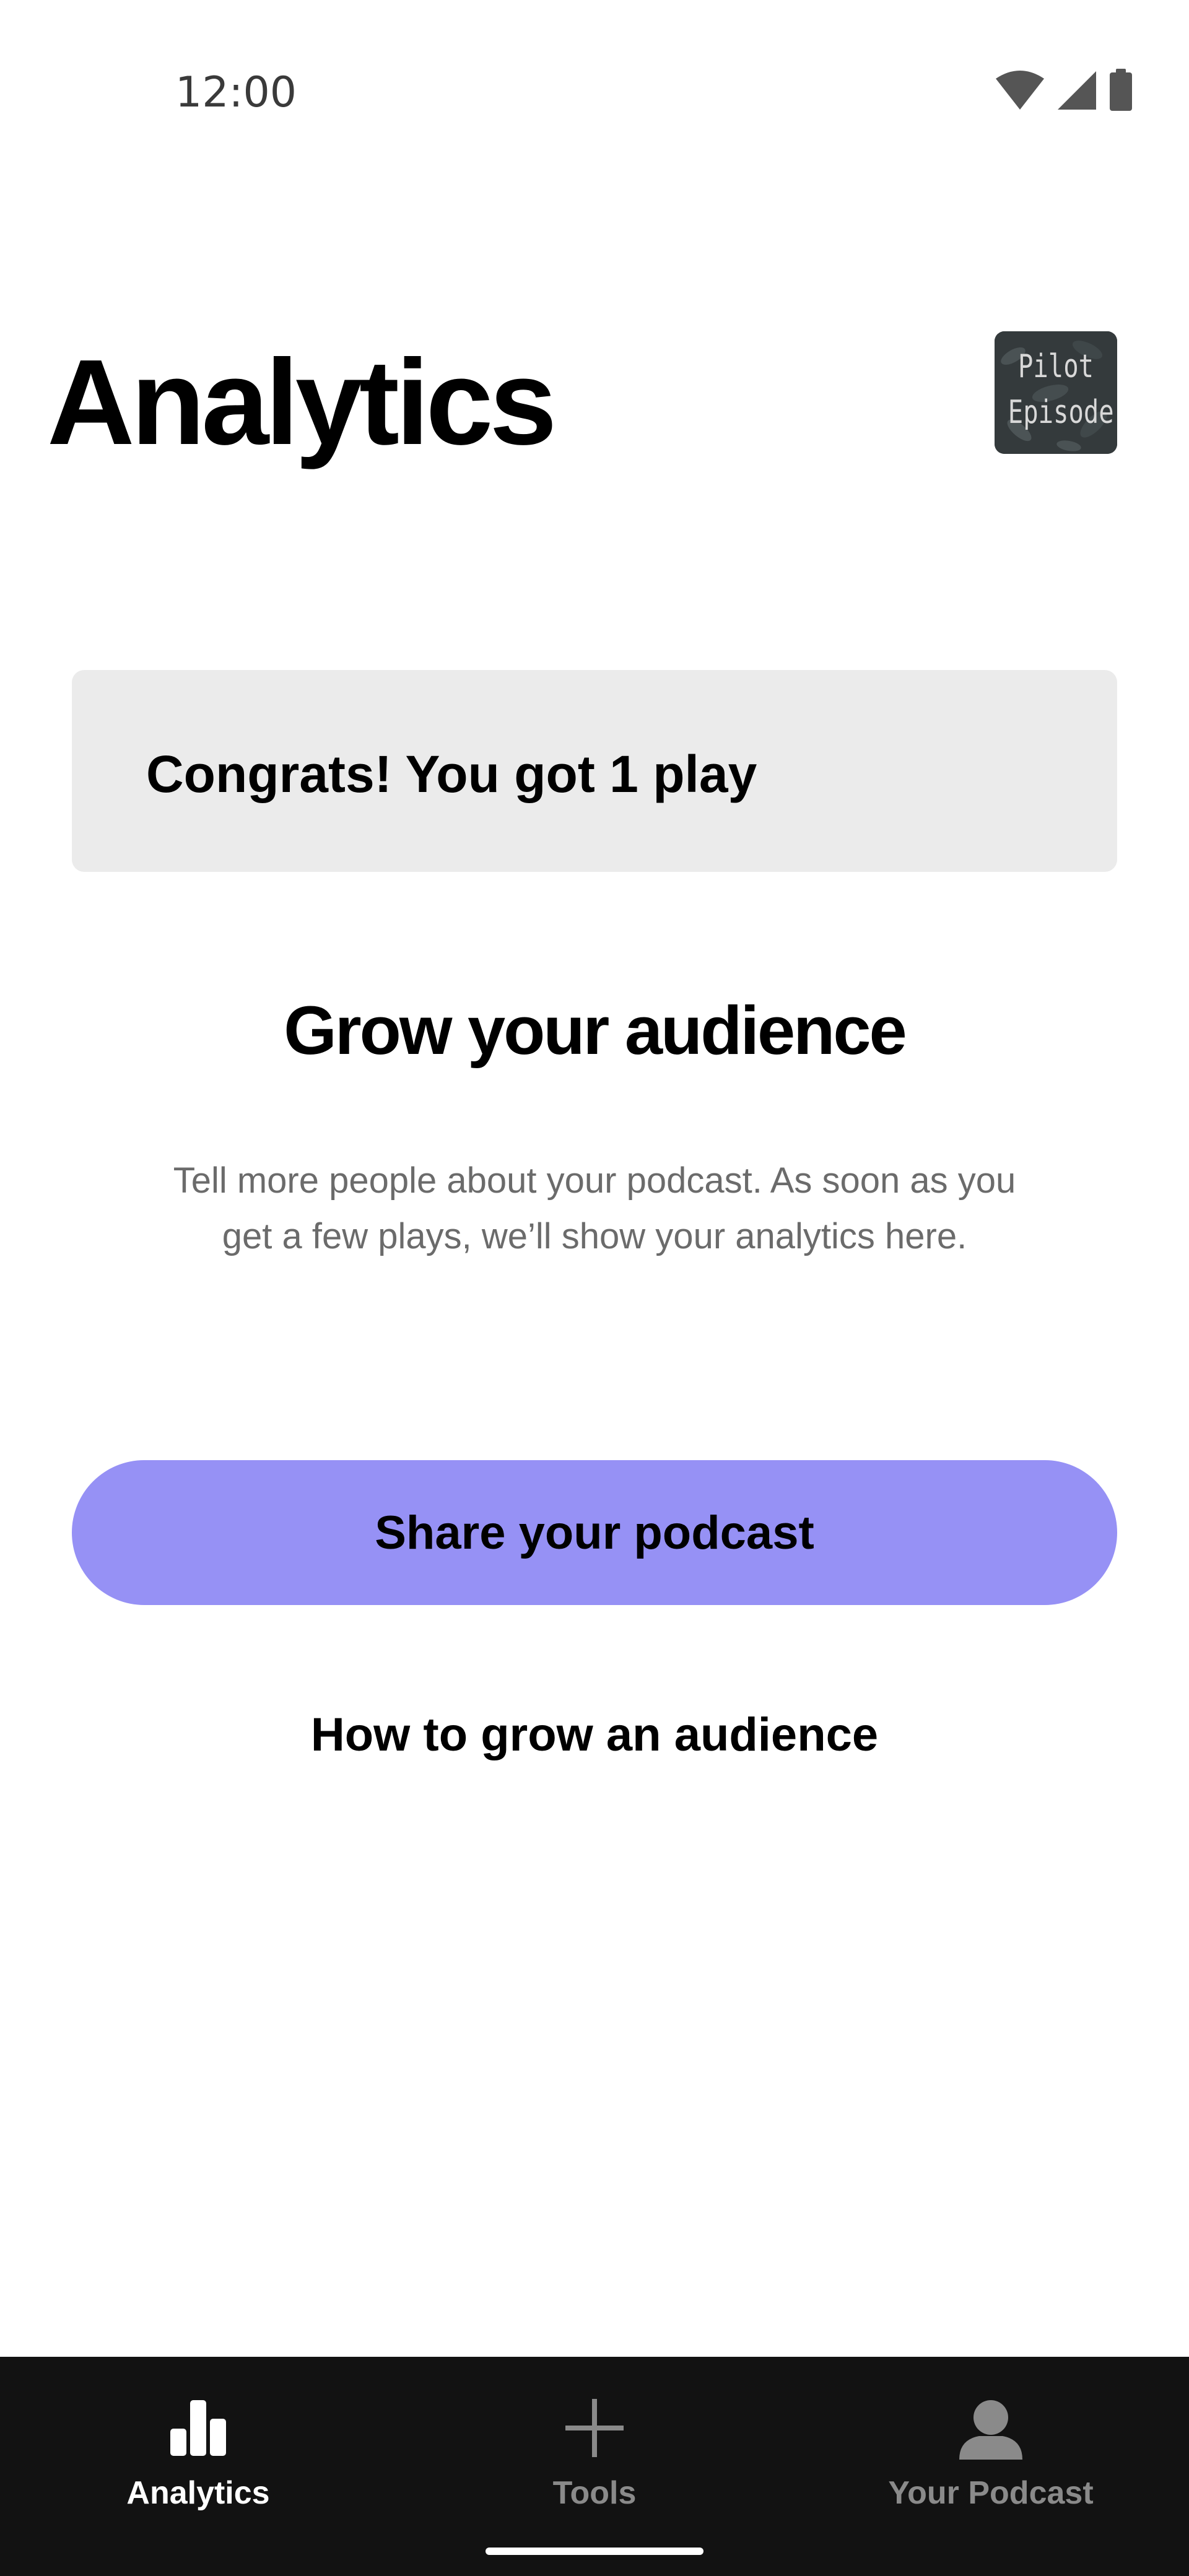  What do you see at coordinates (451, 774) in the screenshot?
I see `plays-banner-text: Congrats! You got 1 play` at bounding box center [451, 774].